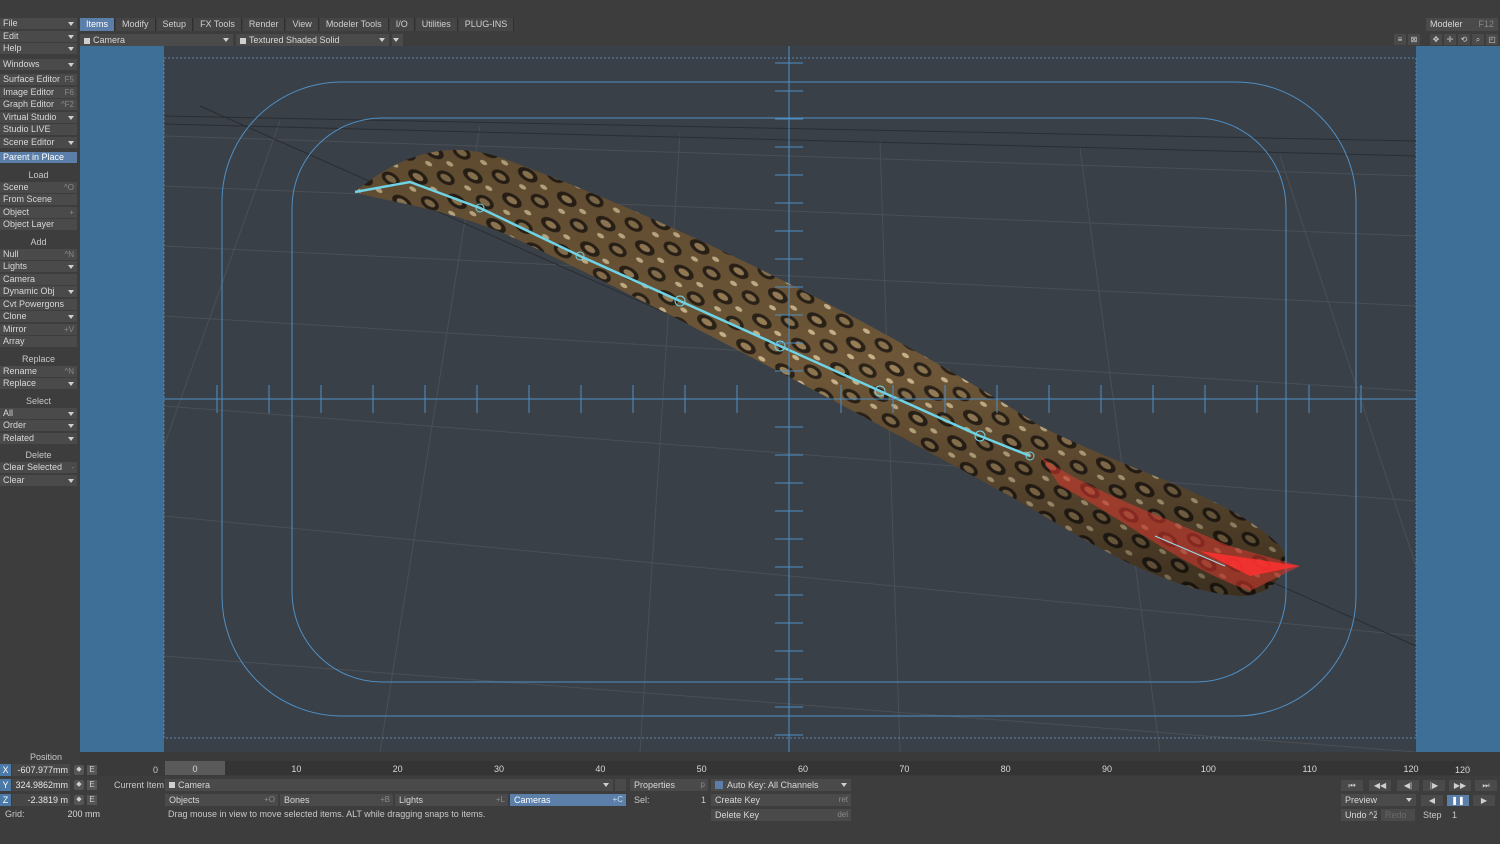 Image resolution: width=1500 pixels, height=844 pixels. I want to click on previous-frame-icon: ◀|, so click(1408, 785).